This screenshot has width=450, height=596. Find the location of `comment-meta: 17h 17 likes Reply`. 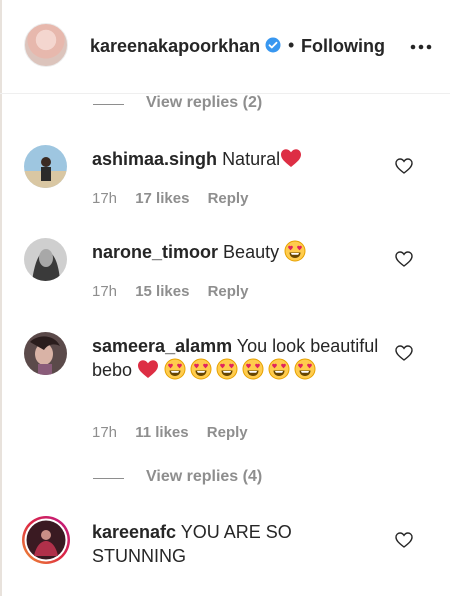

comment-meta: 17h 17 likes Reply is located at coordinates (177, 198).